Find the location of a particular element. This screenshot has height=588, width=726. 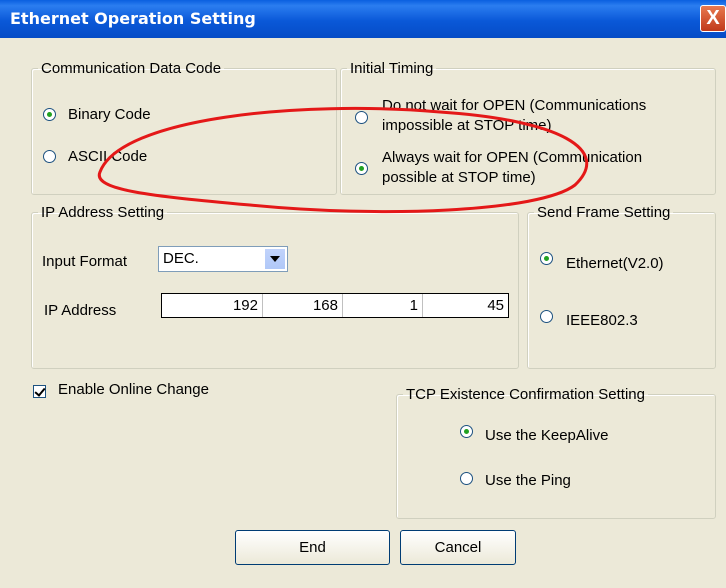

ip-octet-1: 192 is located at coordinates (212, 305).